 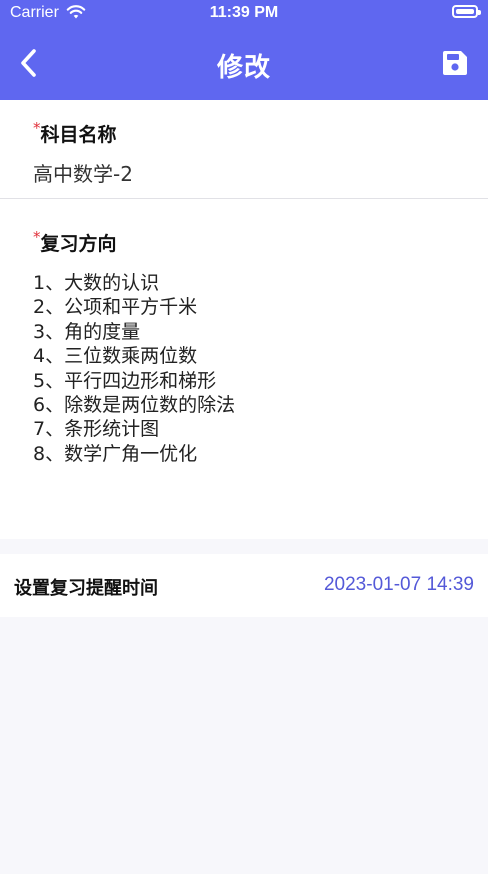 I want to click on list-item: 1、大数的认识, so click(x=96, y=283).